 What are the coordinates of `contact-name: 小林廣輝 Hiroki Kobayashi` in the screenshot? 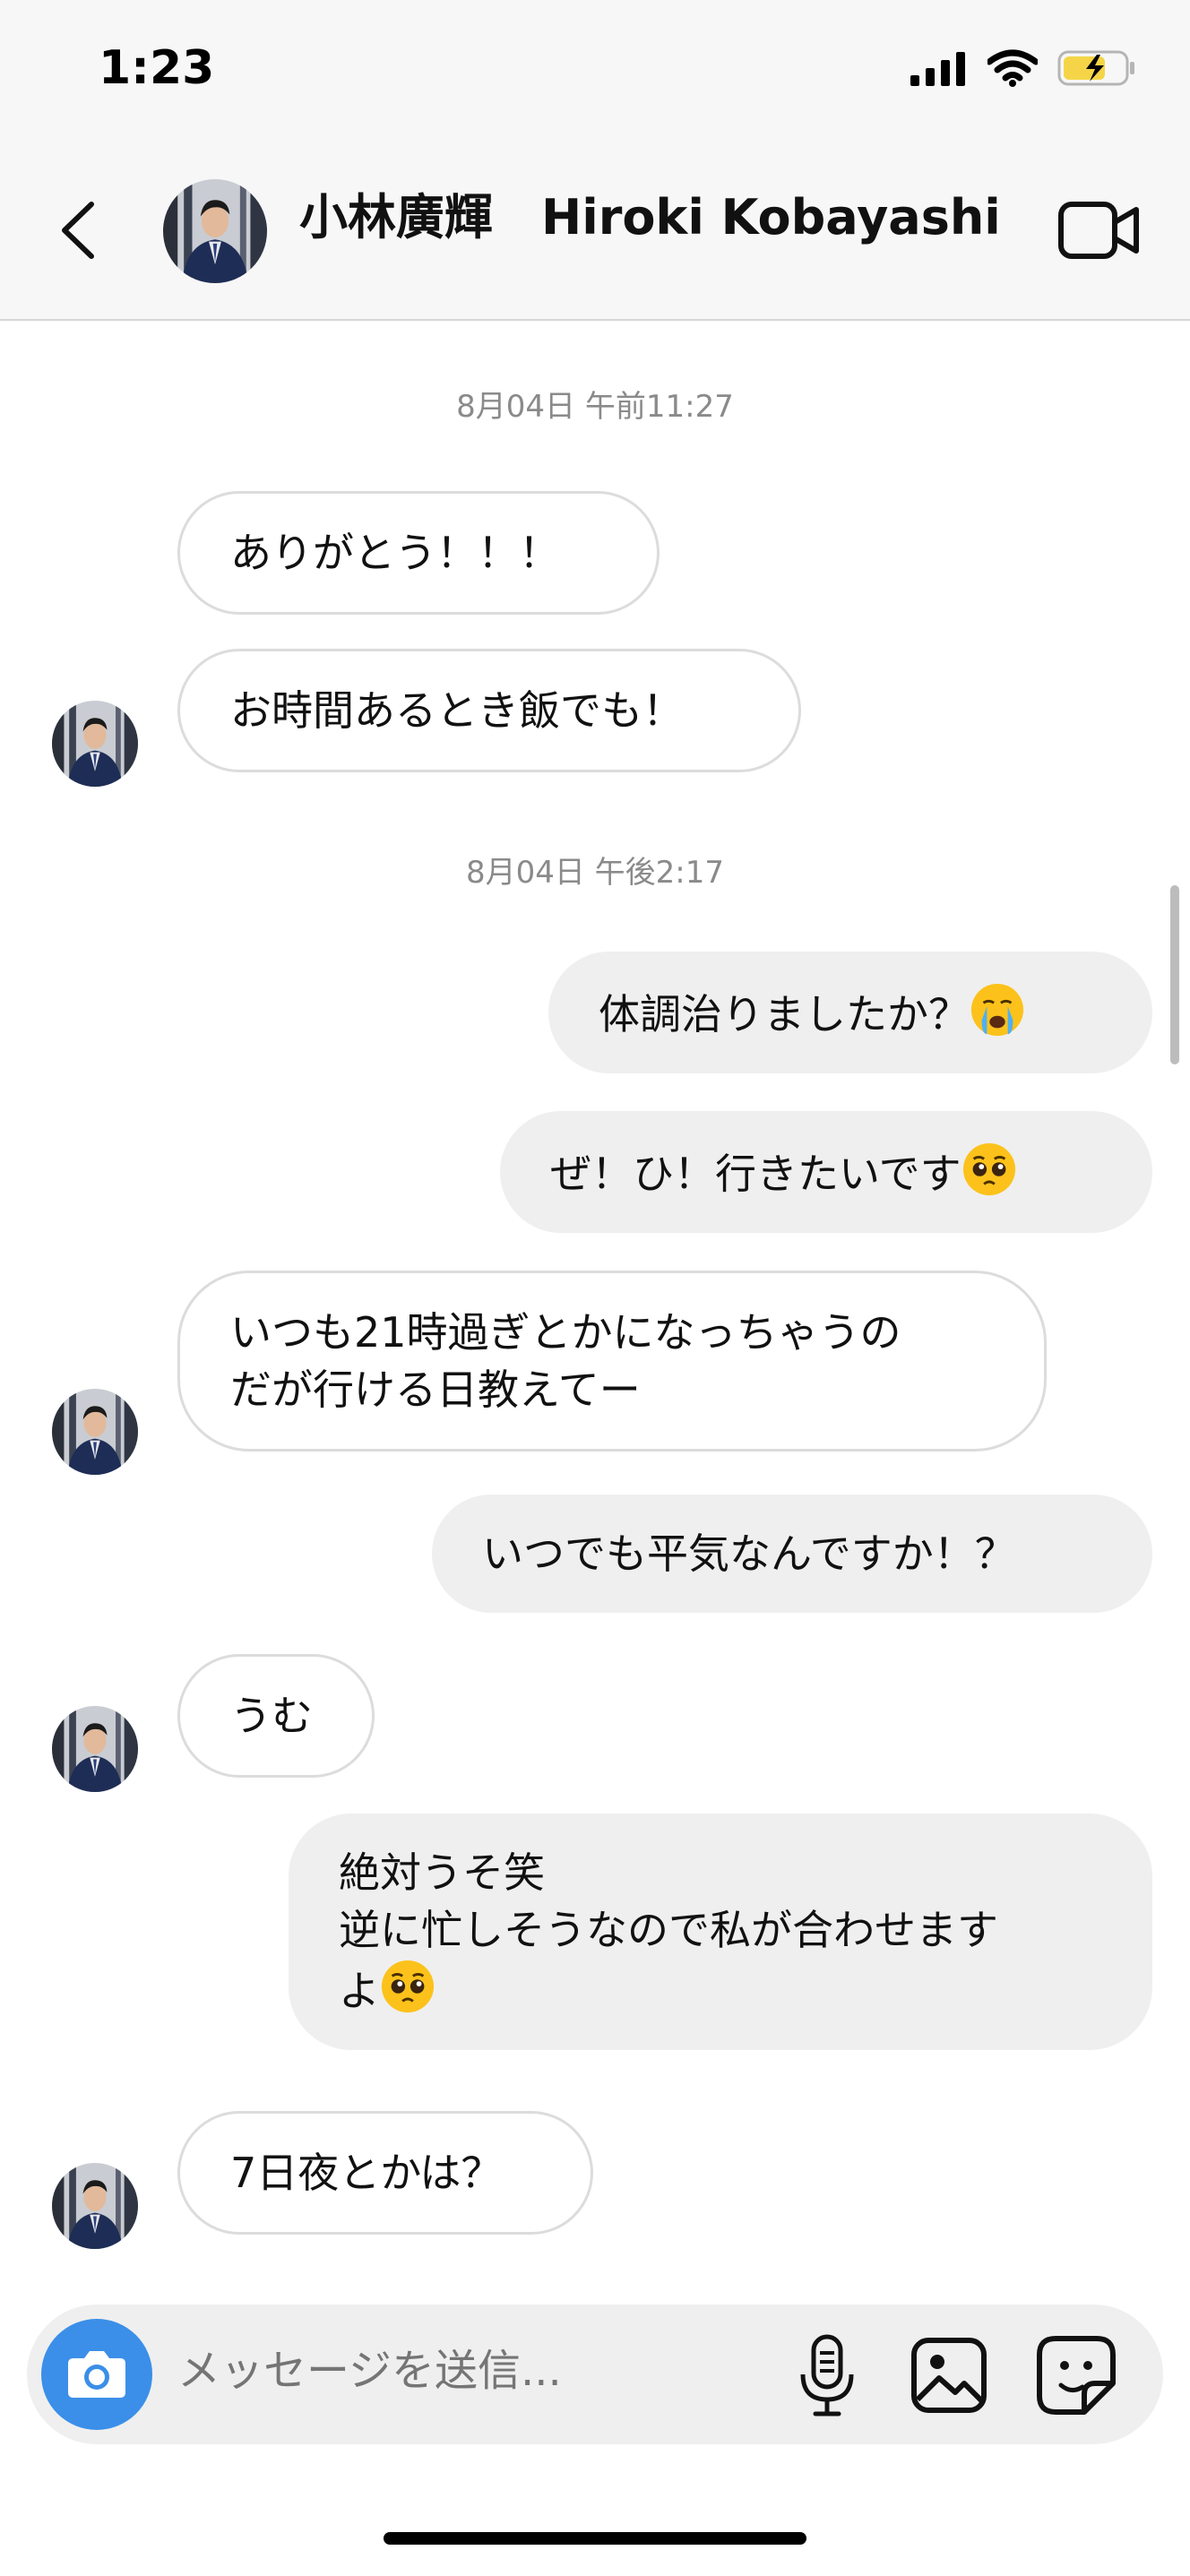 It's located at (650, 213).